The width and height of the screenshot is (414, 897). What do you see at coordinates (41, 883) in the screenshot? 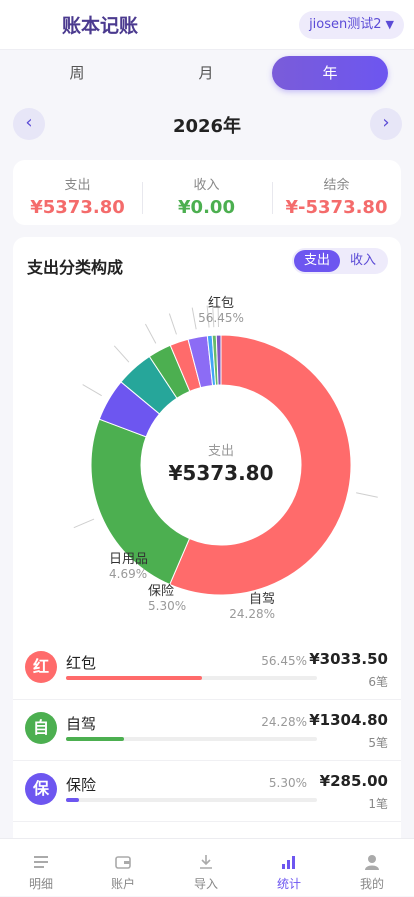
I see `tab-label: 明细` at bounding box center [41, 883].